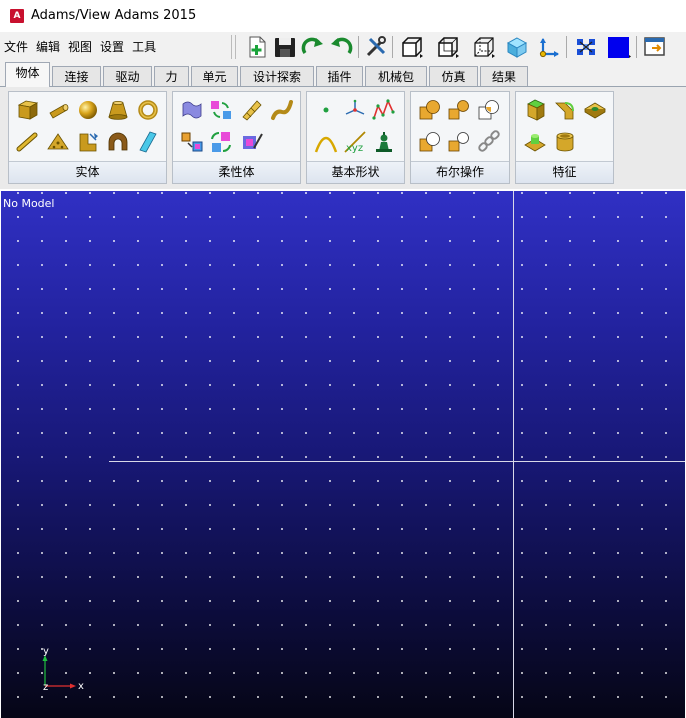 The height and width of the screenshot is (718, 686). Describe the element at coordinates (58, 110) in the screenshot. I see `cylinder-icon` at that location.